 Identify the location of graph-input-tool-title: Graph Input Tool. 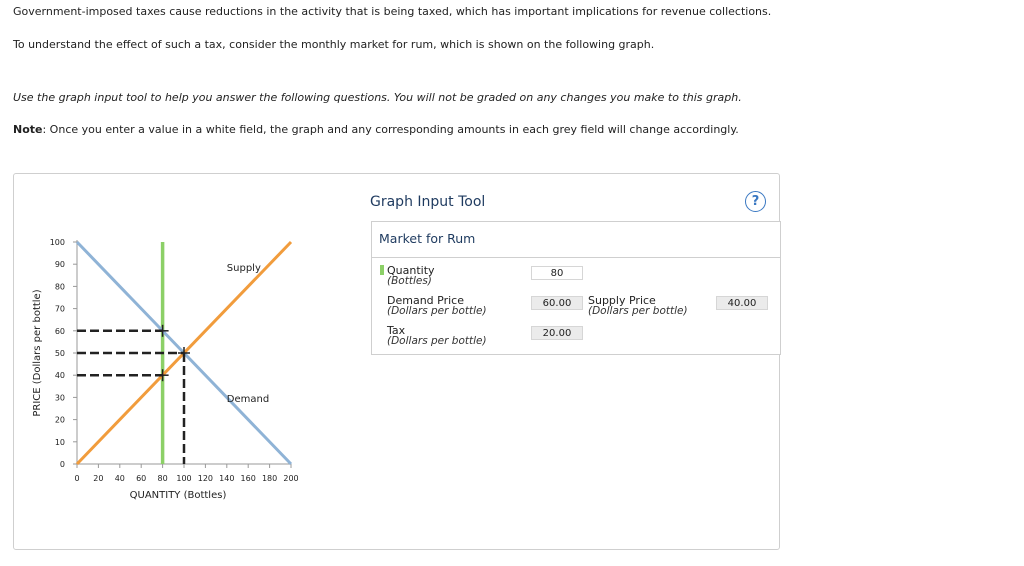
(428, 202).